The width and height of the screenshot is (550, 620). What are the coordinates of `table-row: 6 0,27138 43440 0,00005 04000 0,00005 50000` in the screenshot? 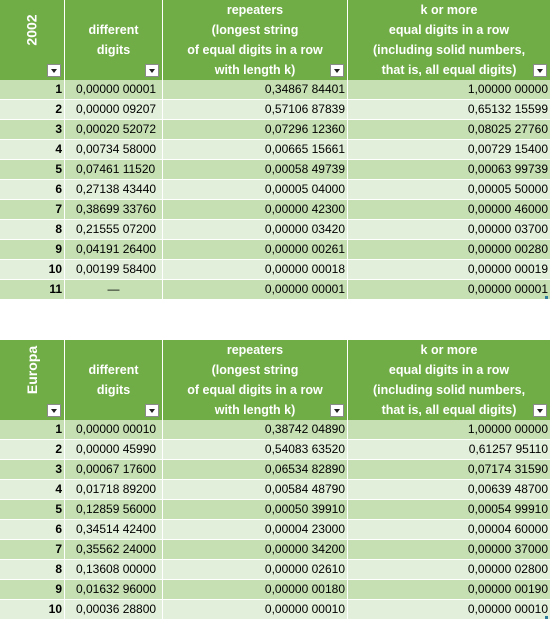 It's located at (275, 190).